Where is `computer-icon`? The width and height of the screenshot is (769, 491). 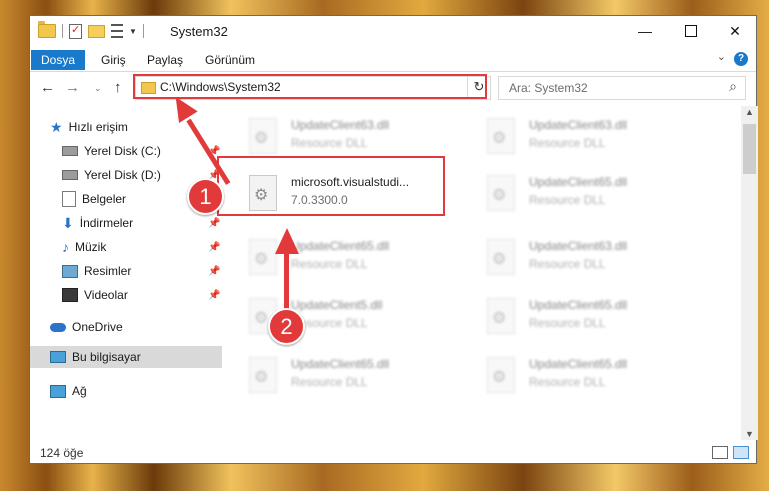 computer-icon is located at coordinates (58, 357).